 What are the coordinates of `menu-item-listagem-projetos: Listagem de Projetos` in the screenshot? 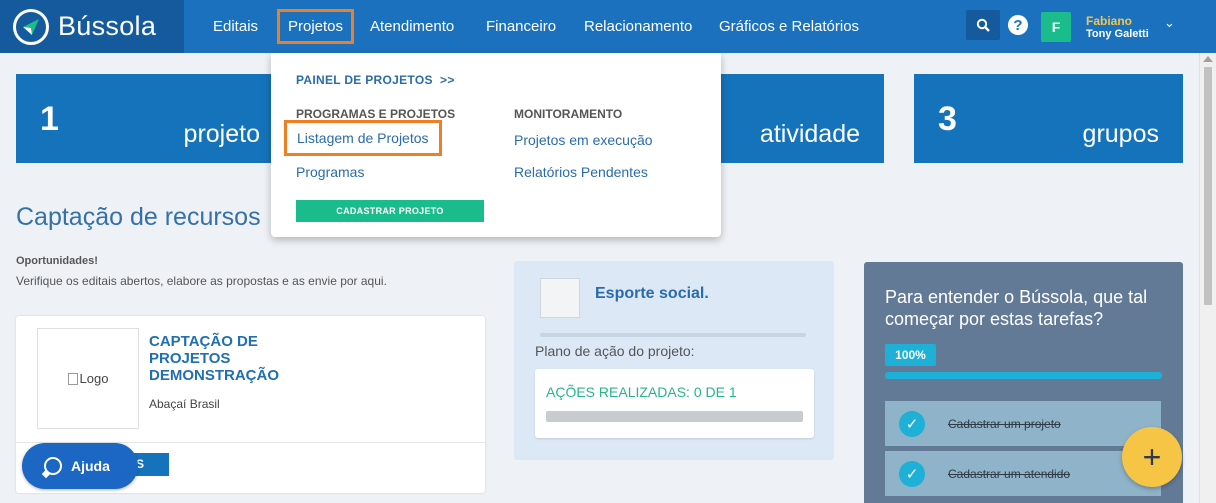 It's located at (363, 138).